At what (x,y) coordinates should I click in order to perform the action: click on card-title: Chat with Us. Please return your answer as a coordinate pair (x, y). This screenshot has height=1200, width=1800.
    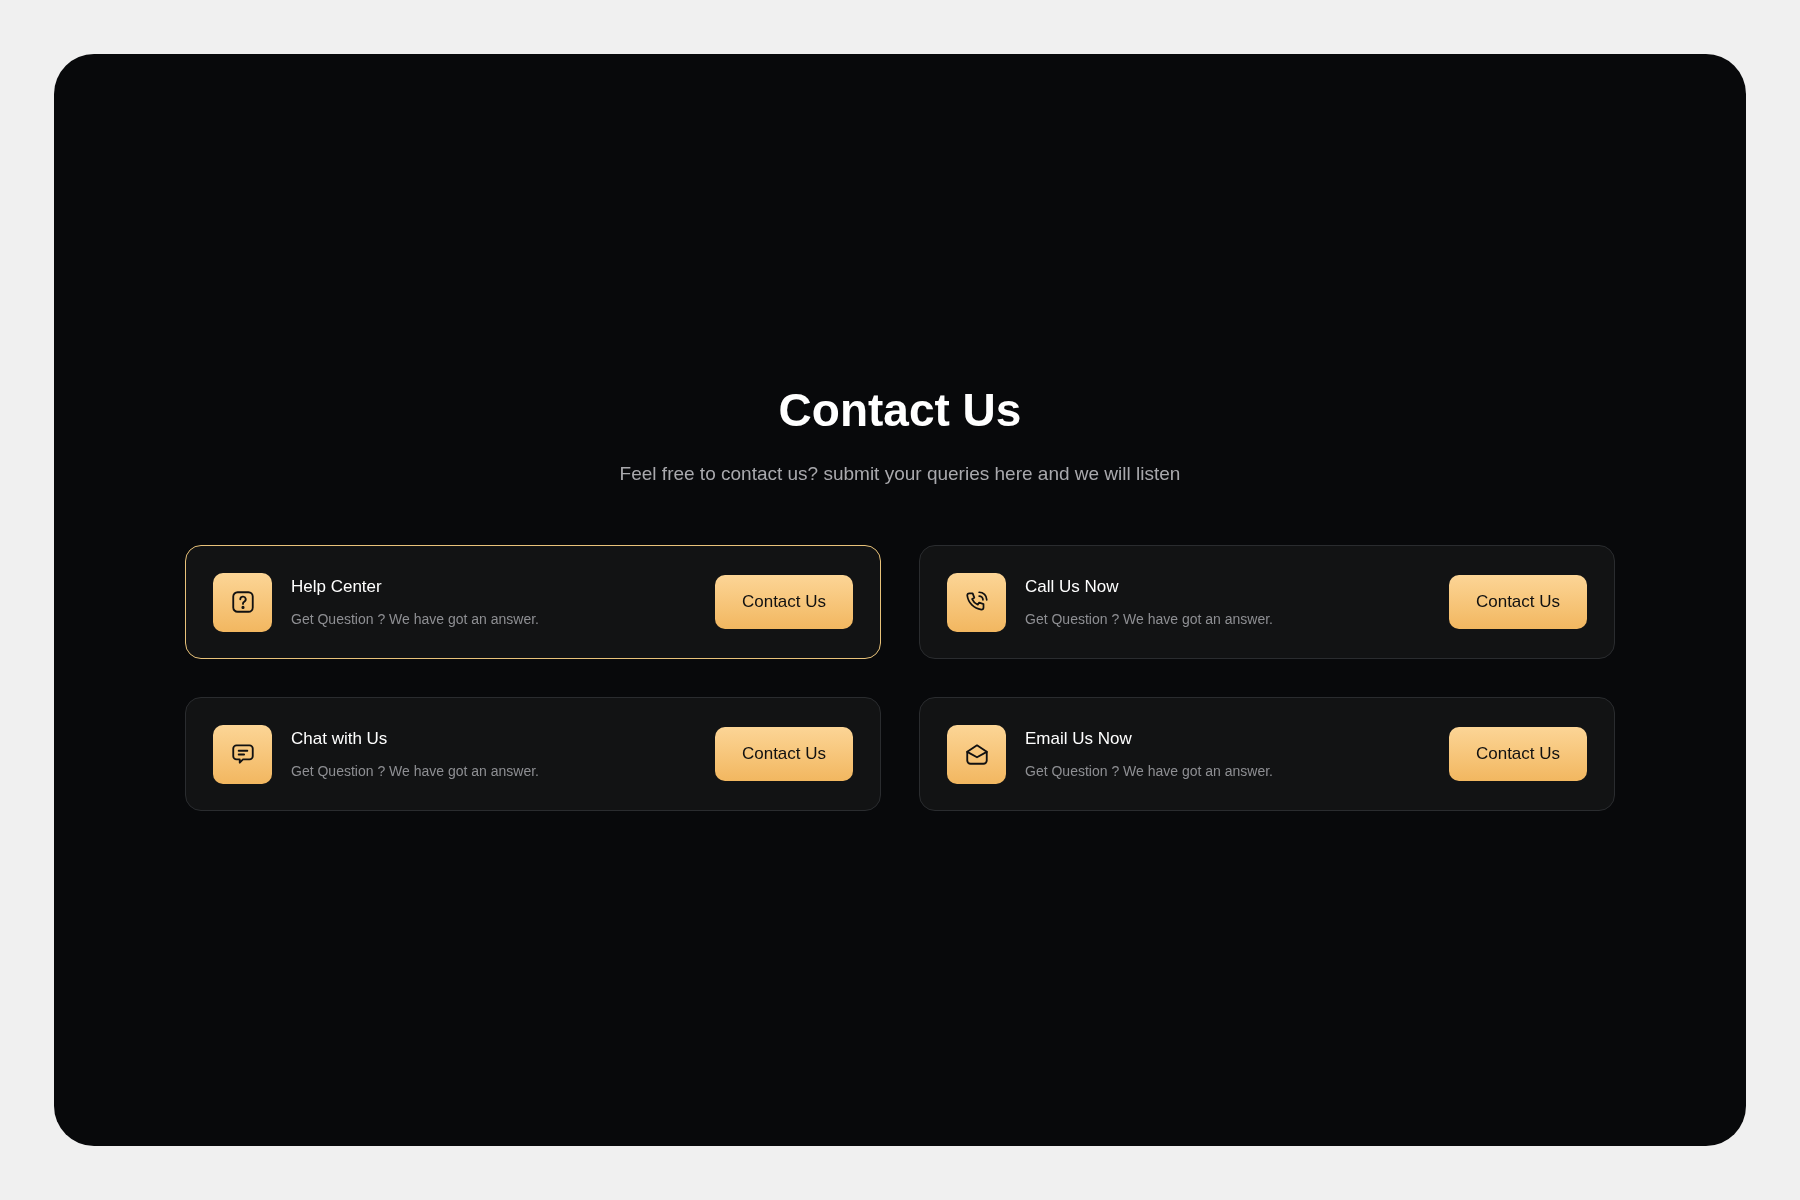
    Looking at the image, I should click on (340, 739).